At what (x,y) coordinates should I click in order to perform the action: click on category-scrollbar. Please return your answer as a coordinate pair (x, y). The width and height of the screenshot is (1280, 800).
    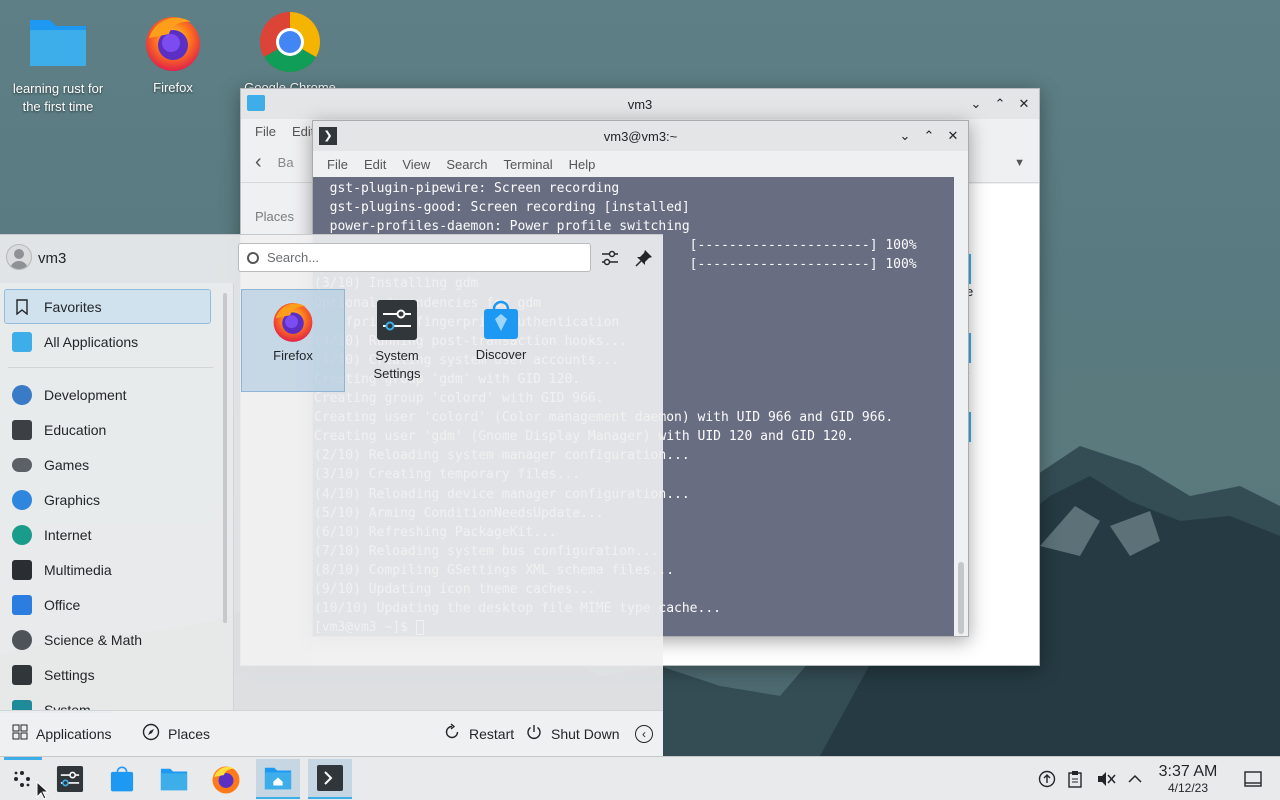
    Looking at the image, I should click on (225, 458).